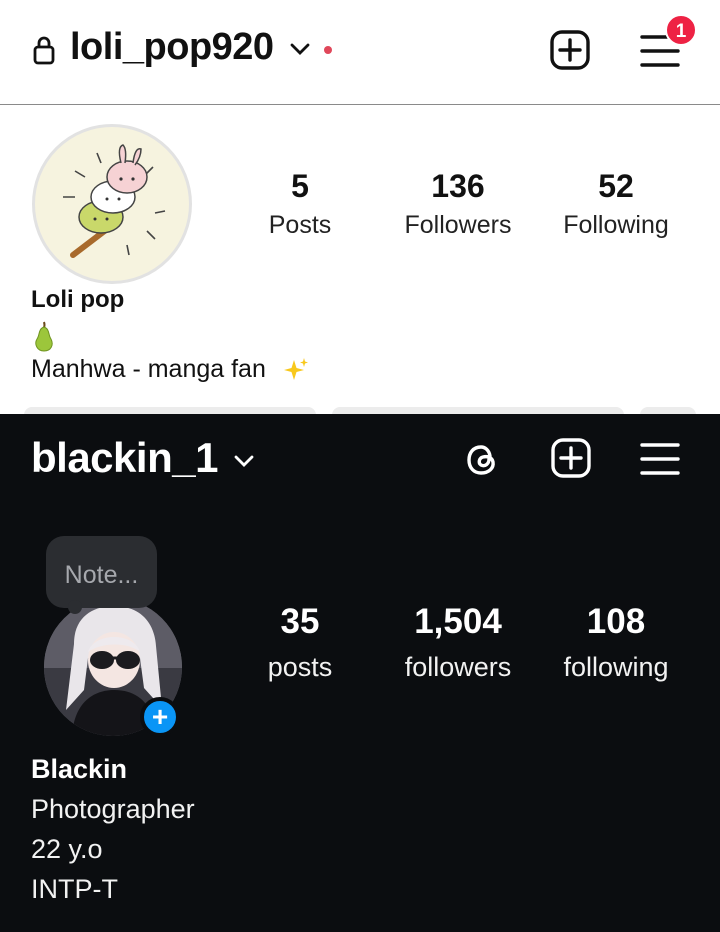 The image size is (720, 932). What do you see at coordinates (172, 47) in the screenshot?
I see `account-switcher-username: loli_pop920` at bounding box center [172, 47].